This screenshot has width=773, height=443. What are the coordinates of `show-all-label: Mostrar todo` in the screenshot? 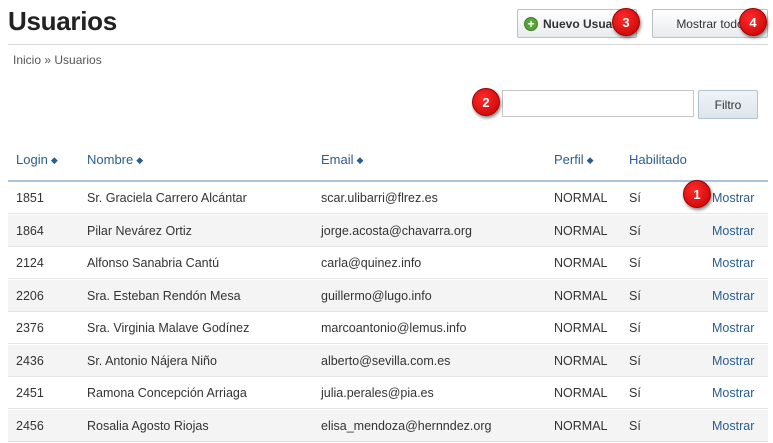 It's located at (710, 23).